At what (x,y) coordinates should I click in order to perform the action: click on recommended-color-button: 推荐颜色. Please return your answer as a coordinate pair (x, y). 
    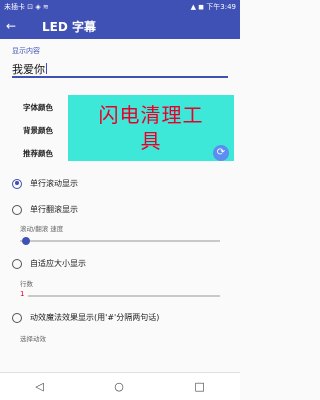
    Looking at the image, I should click on (38, 154).